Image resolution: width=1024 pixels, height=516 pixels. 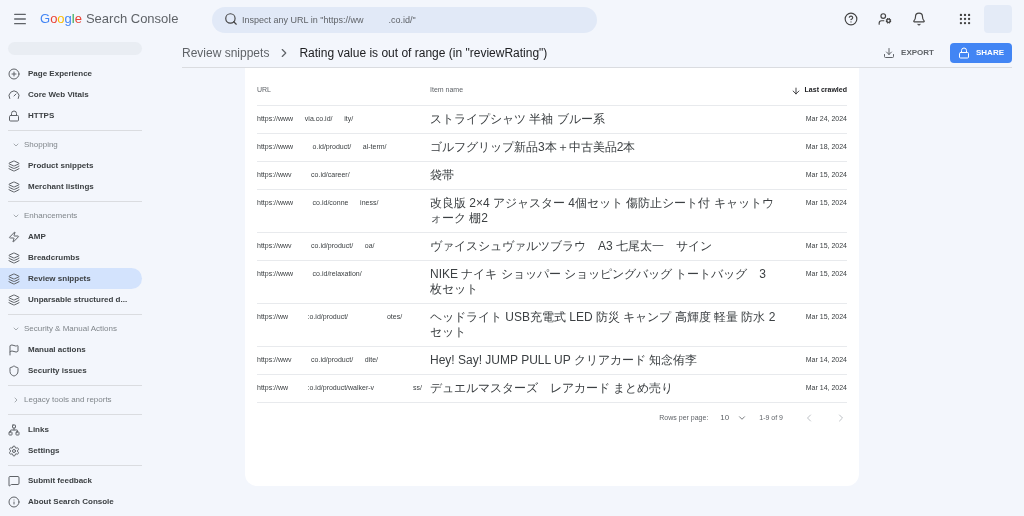 What do you see at coordinates (981, 52) in the screenshot?
I see `share-button: SHARE` at bounding box center [981, 52].